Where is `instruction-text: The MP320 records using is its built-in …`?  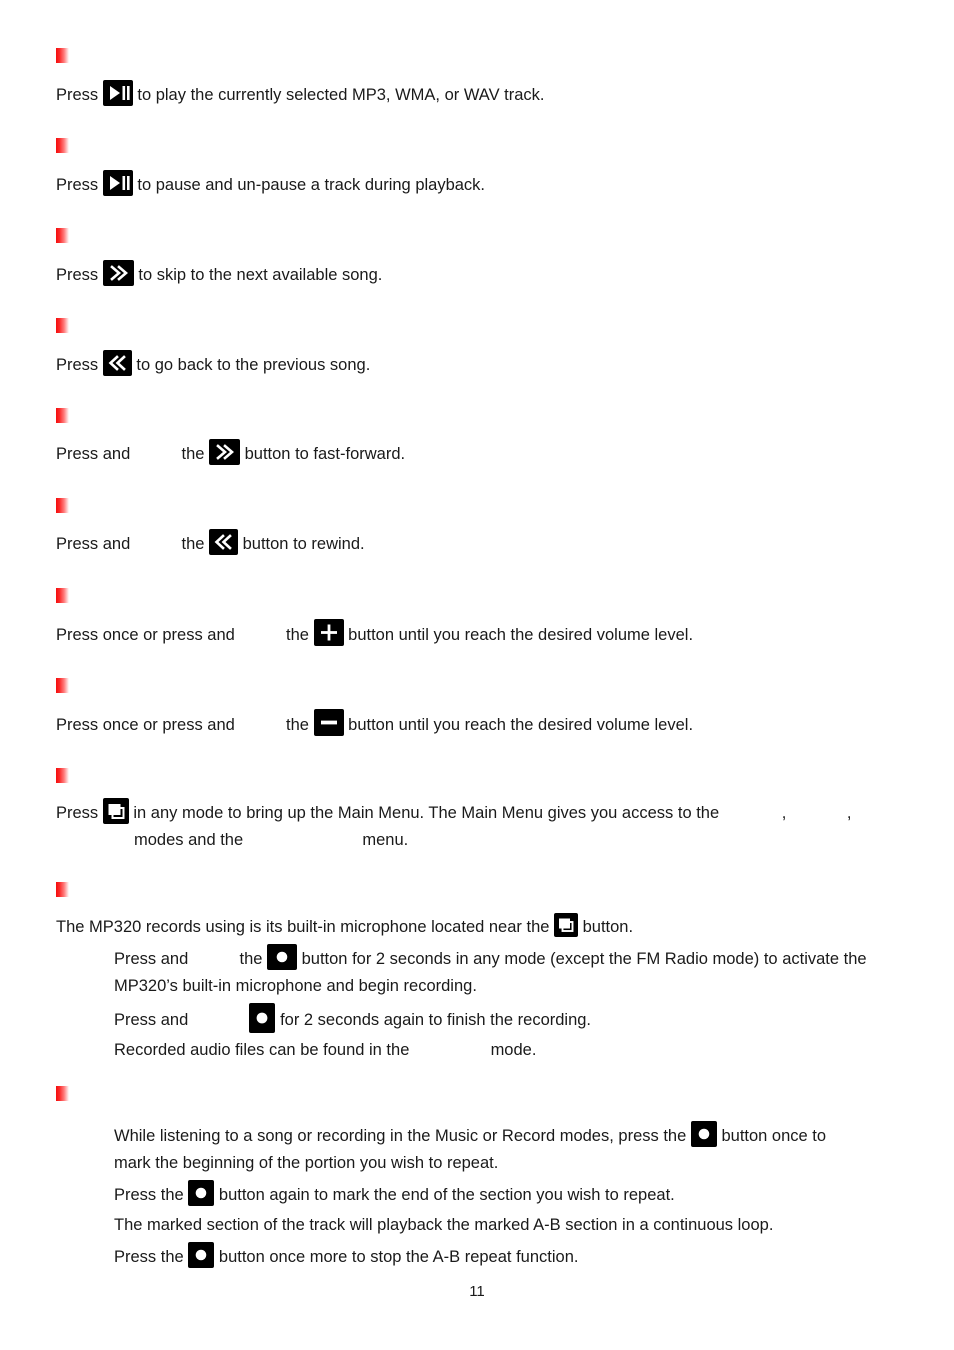 instruction-text: The MP320 records using is its built-in … is located at coordinates (303, 927).